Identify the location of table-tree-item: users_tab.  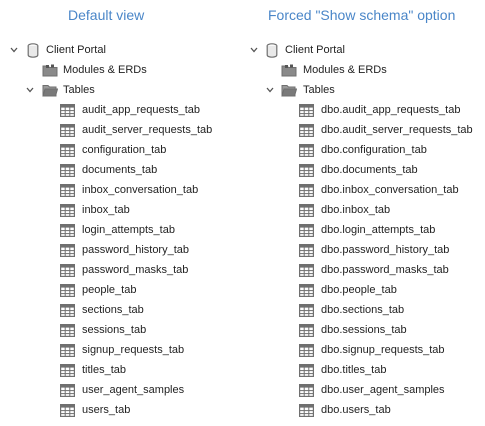
(120, 410).